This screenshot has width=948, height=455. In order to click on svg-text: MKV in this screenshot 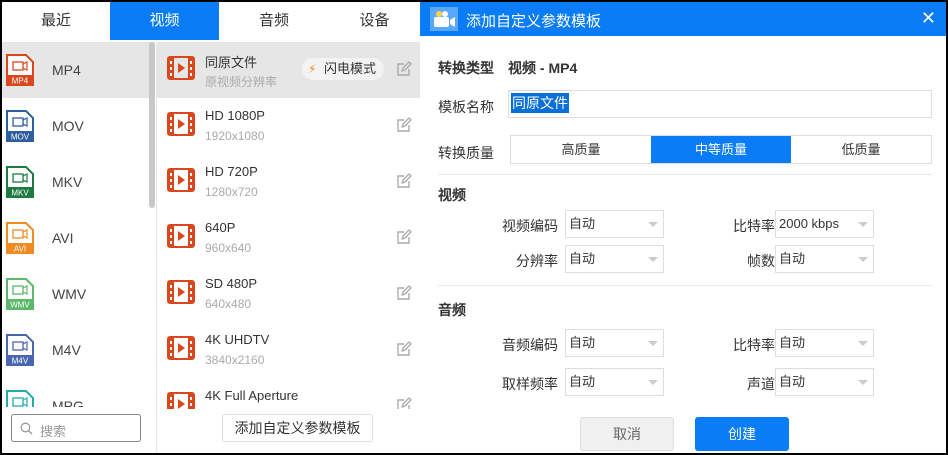, I will do `click(20, 193)`.